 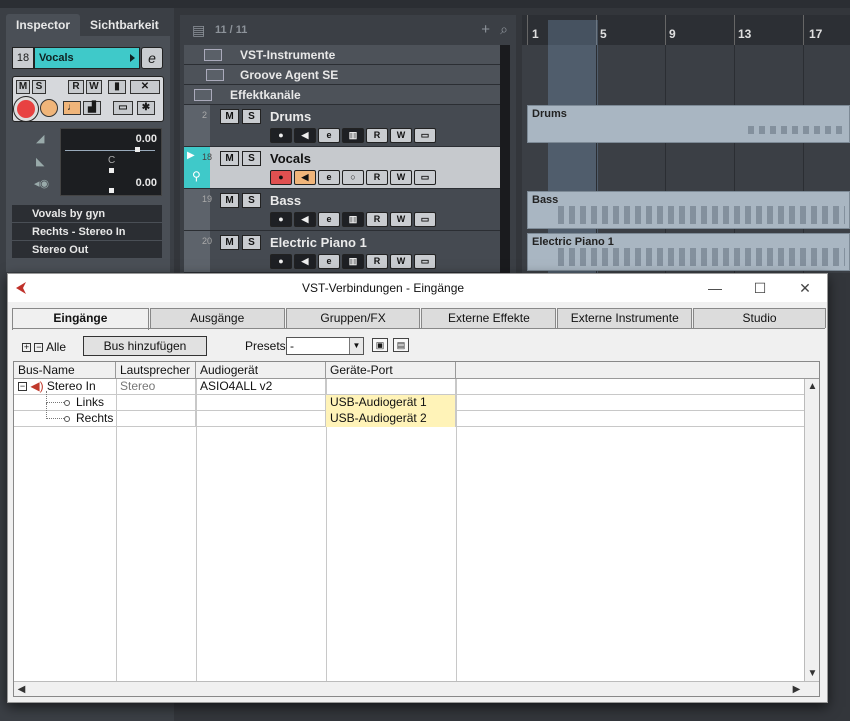 What do you see at coordinates (261, 370) in the screenshot?
I see `column-header: Audiogerät` at bounding box center [261, 370].